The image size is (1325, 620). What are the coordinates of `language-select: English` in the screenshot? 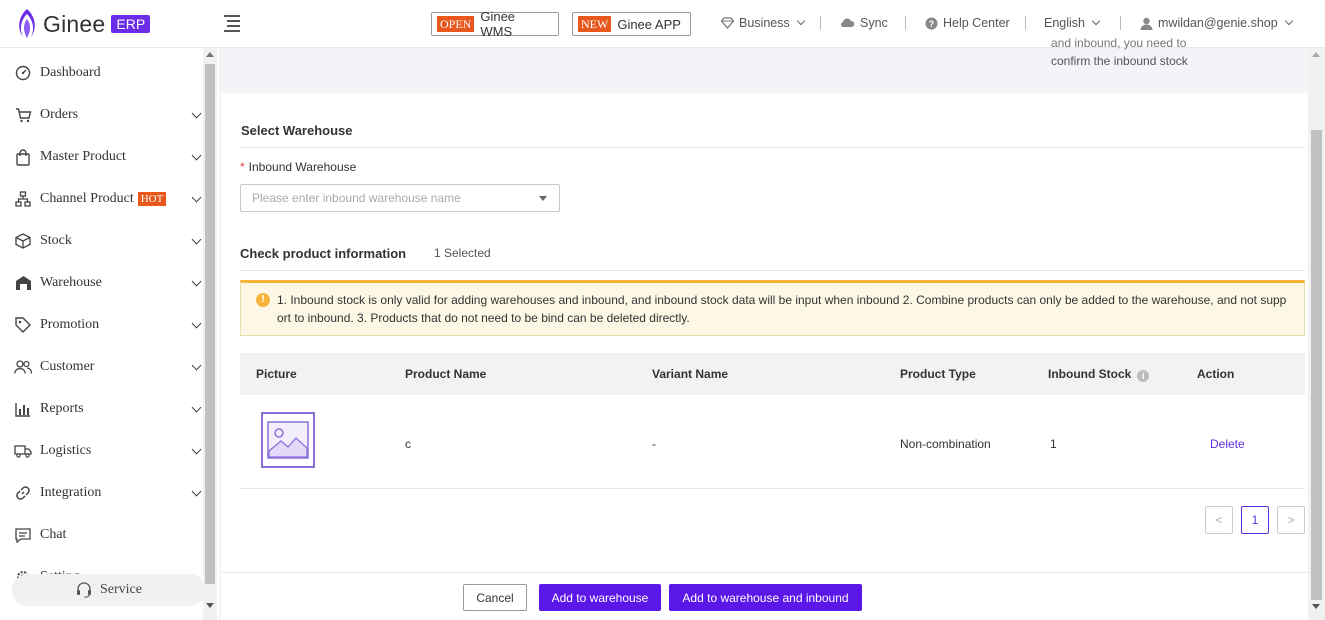 It's located at (1072, 23).